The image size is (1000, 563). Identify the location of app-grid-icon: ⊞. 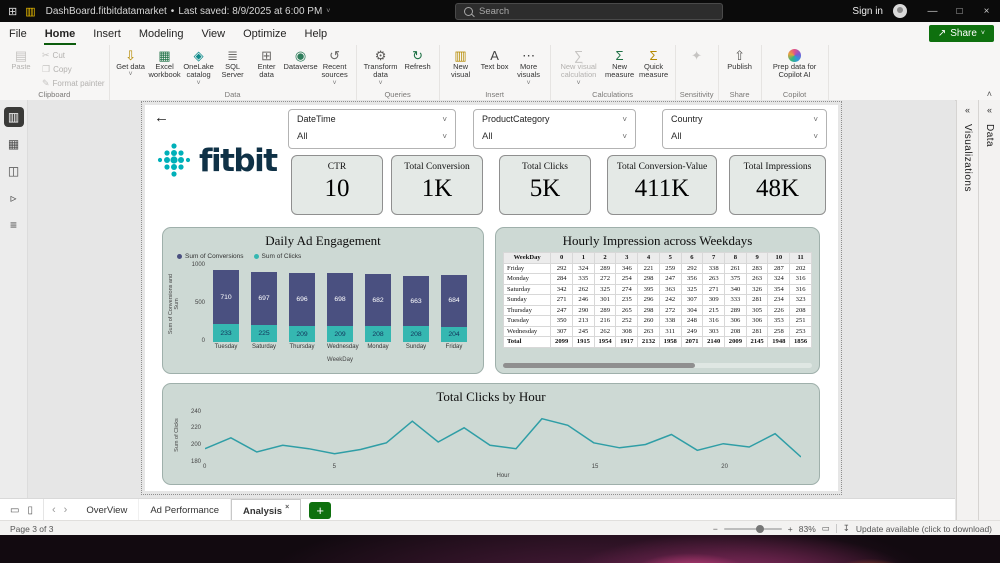
(12, 11).